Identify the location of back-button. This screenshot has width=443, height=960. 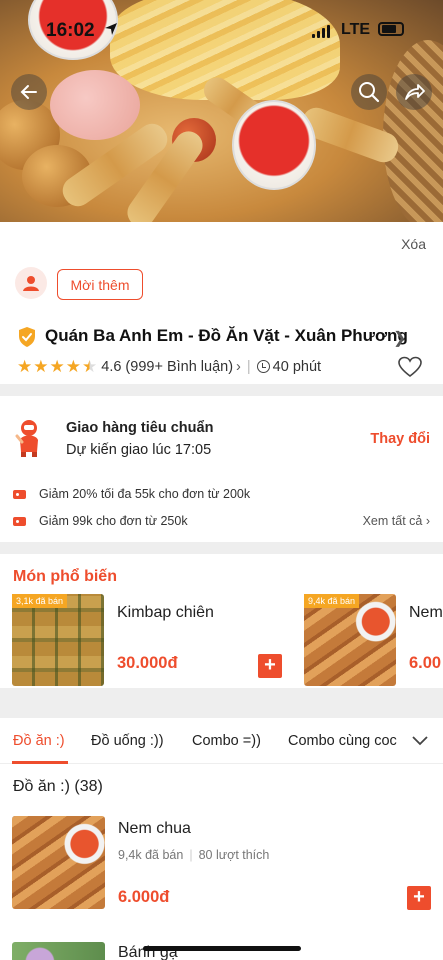
(29, 92).